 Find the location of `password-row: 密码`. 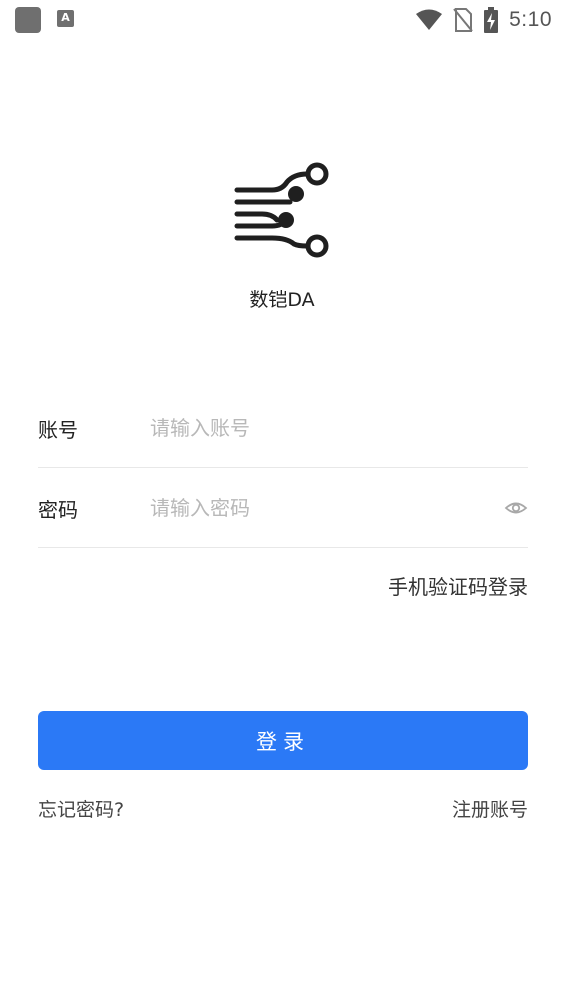

password-row: 密码 is located at coordinates (283, 508).